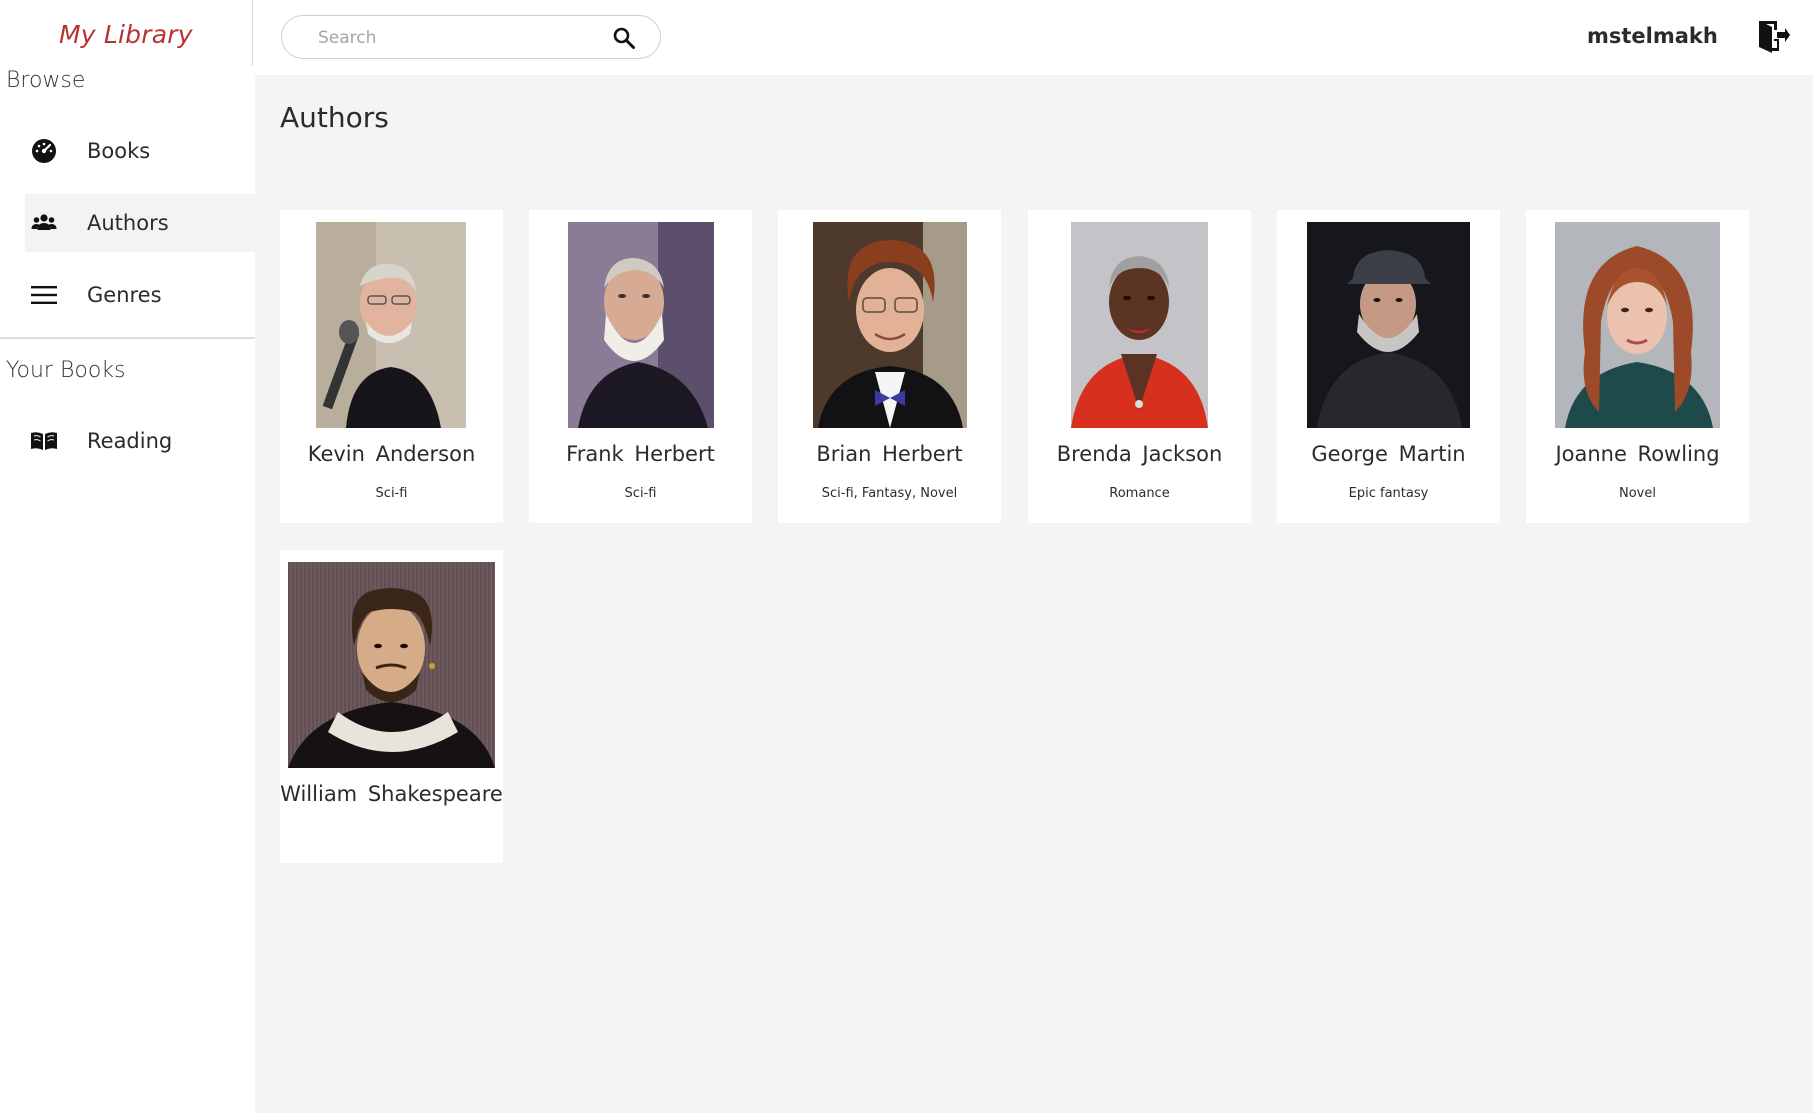 The width and height of the screenshot is (1813, 1113). Describe the element at coordinates (640, 454) in the screenshot. I see `author-name: Frank Herbert` at that location.